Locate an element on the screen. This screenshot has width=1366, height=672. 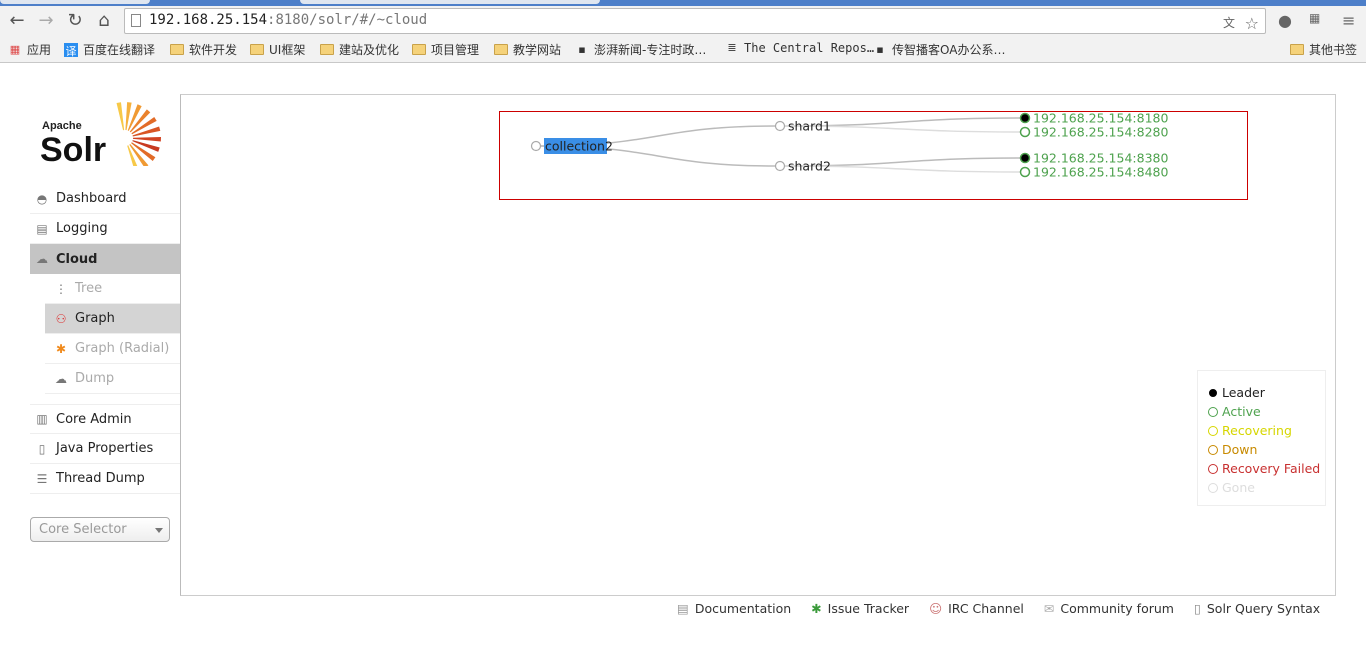
legend-item: Down is located at coordinates (1266, 449).